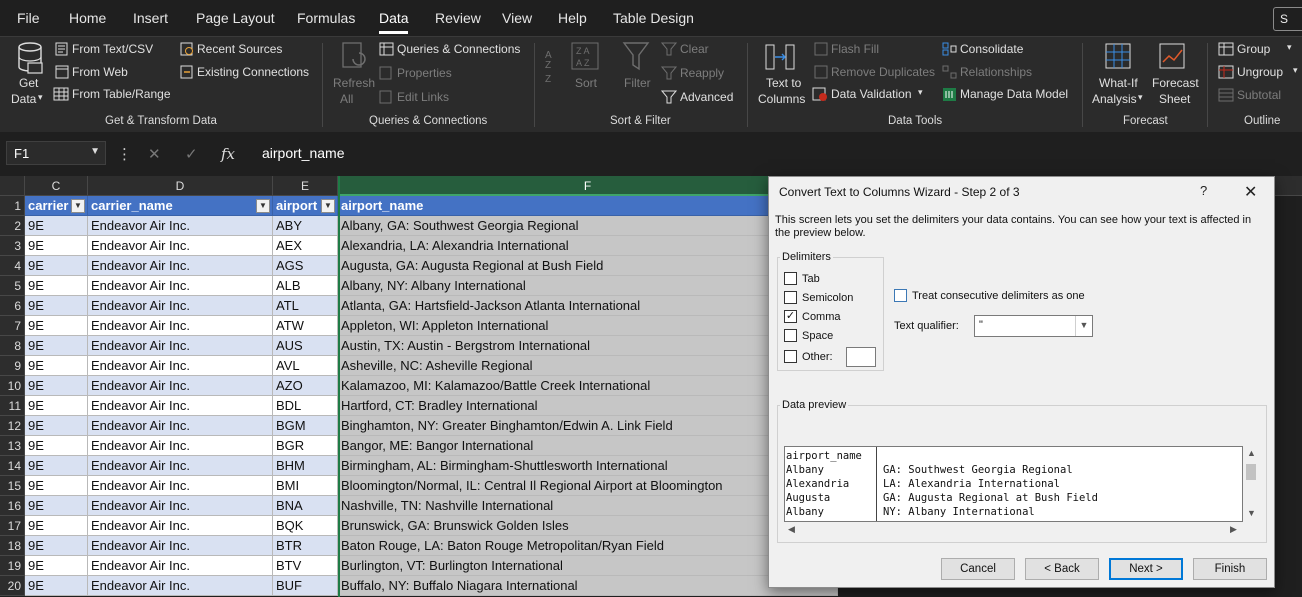  Describe the element at coordinates (12, 306) in the screenshot. I see `row-header: 6` at that location.